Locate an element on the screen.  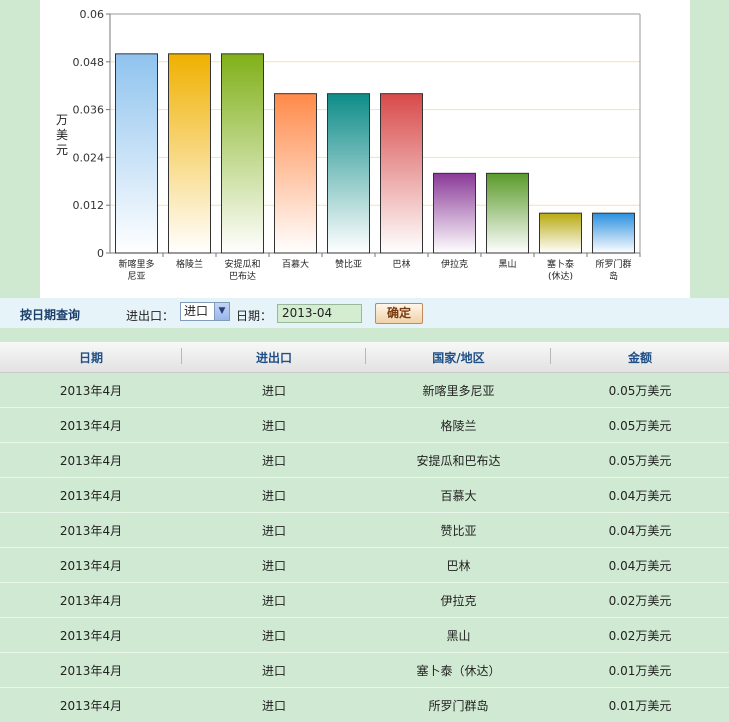
column-header-country: 国家/地区 is located at coordinates (458, 357).